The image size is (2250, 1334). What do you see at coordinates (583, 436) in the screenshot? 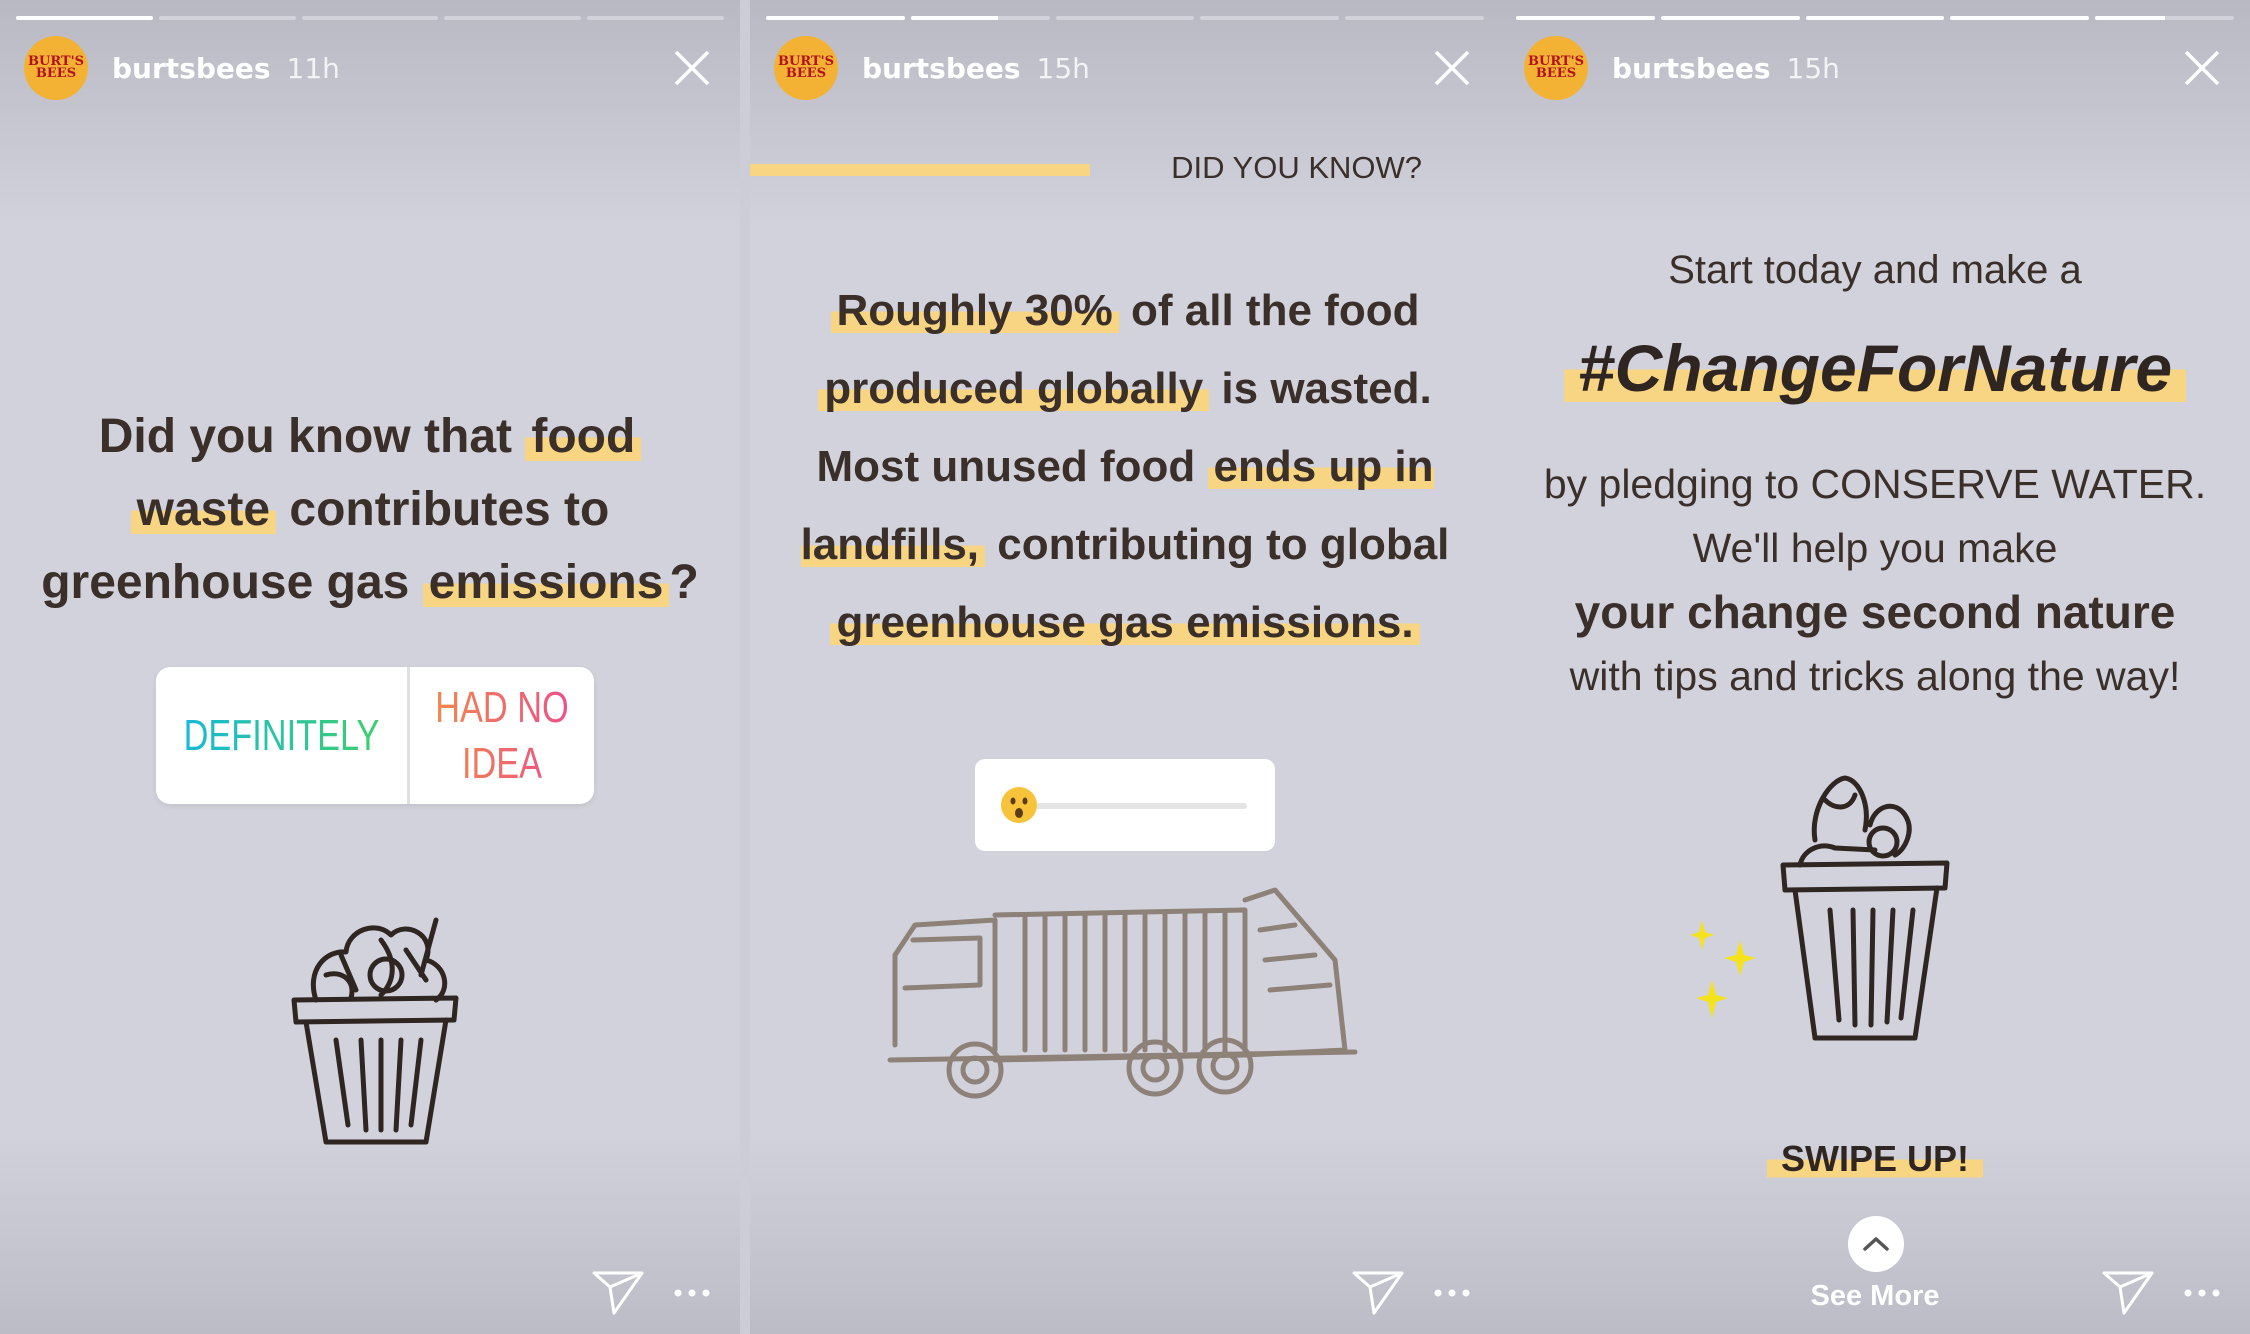
I see `highlight-word: food` at bounding box center [583, 436].